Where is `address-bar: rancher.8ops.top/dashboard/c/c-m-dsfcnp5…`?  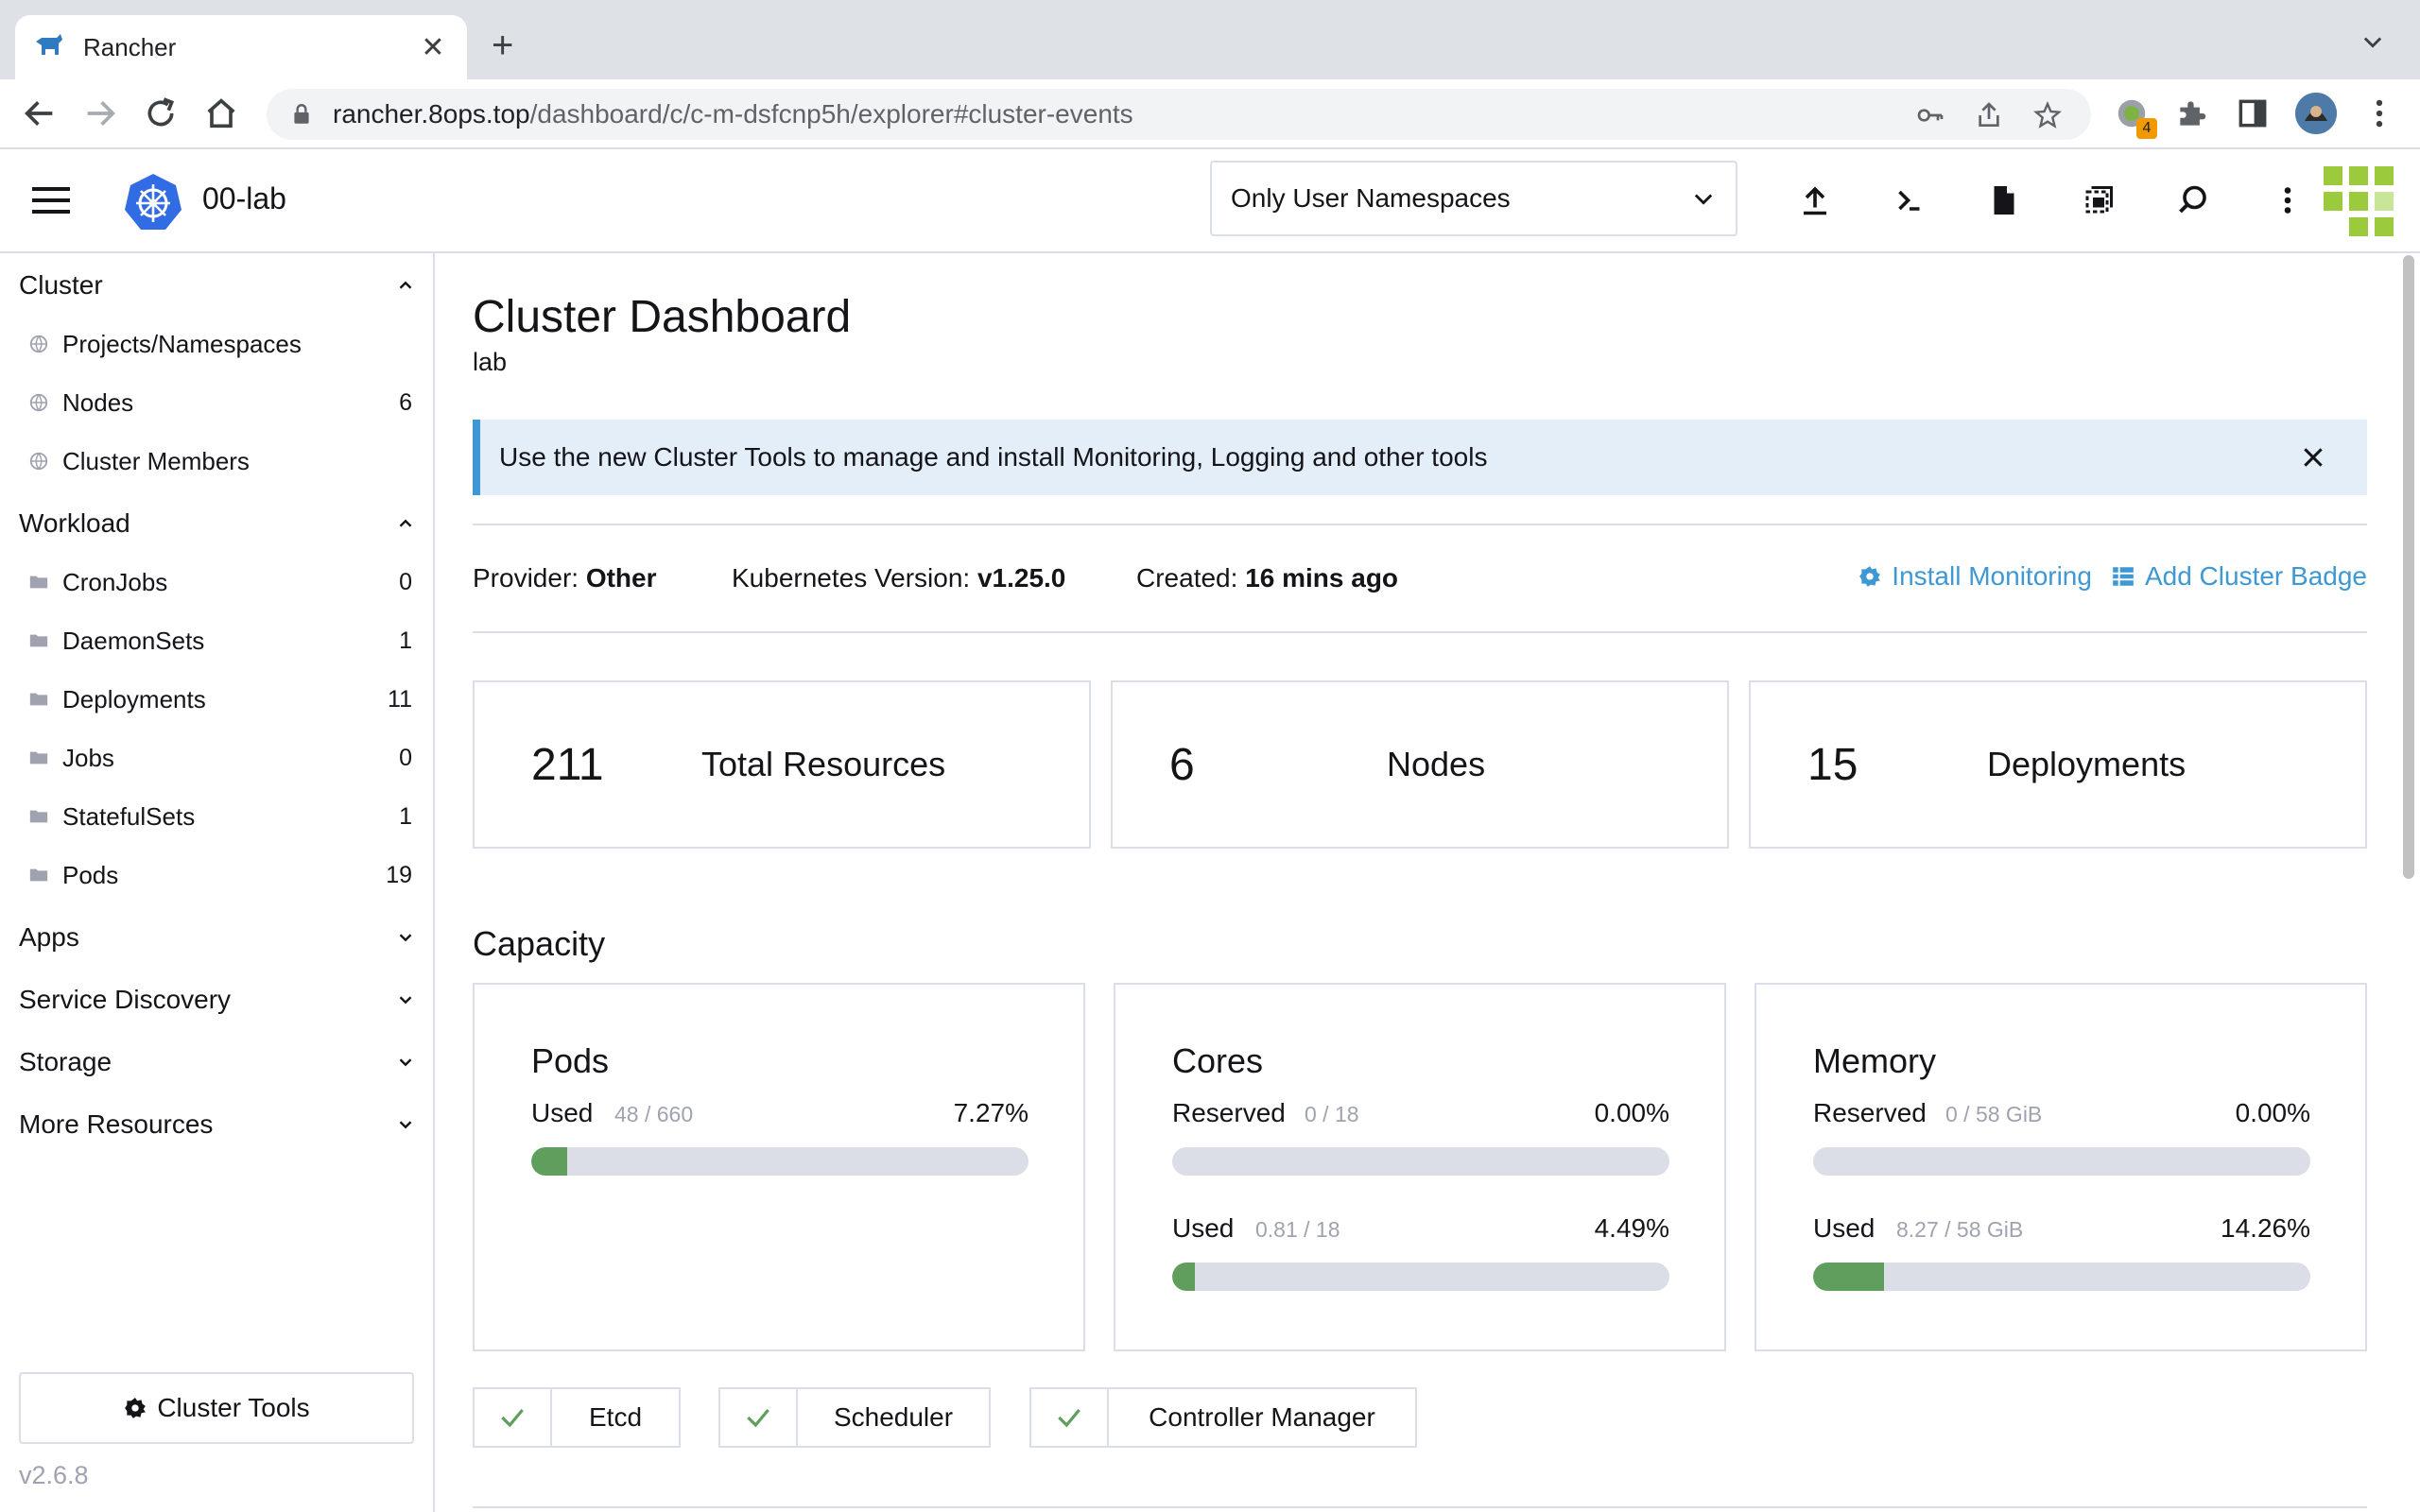 address-bar: rancher.8ops.top/dashboard/c/c-m-dsfcnp5… is located at coordinates (1179, 114).